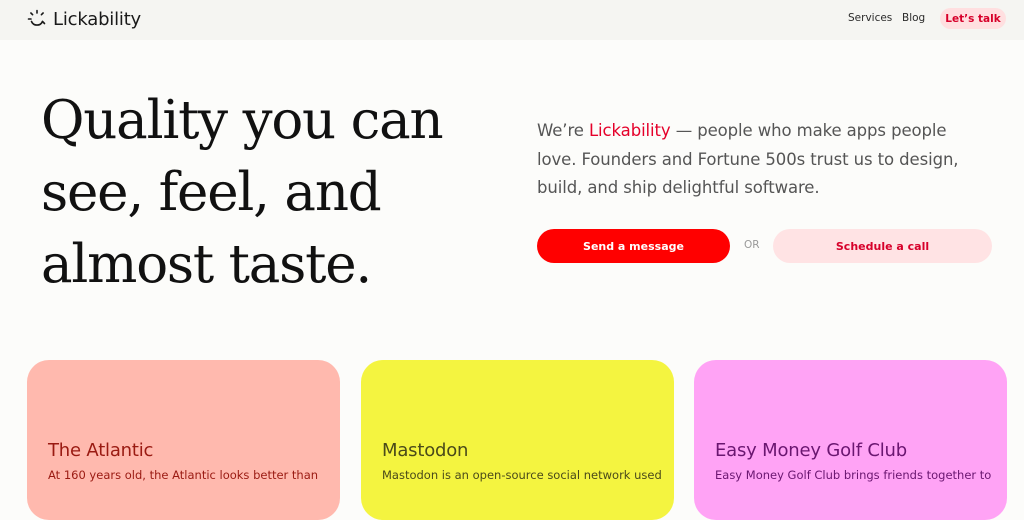 The image size is (1024, 520). What do you see at coordinates (629, 130) in the screenshot?
I see `intro-brand-name: Lickability` at bounding box center [629, 130].